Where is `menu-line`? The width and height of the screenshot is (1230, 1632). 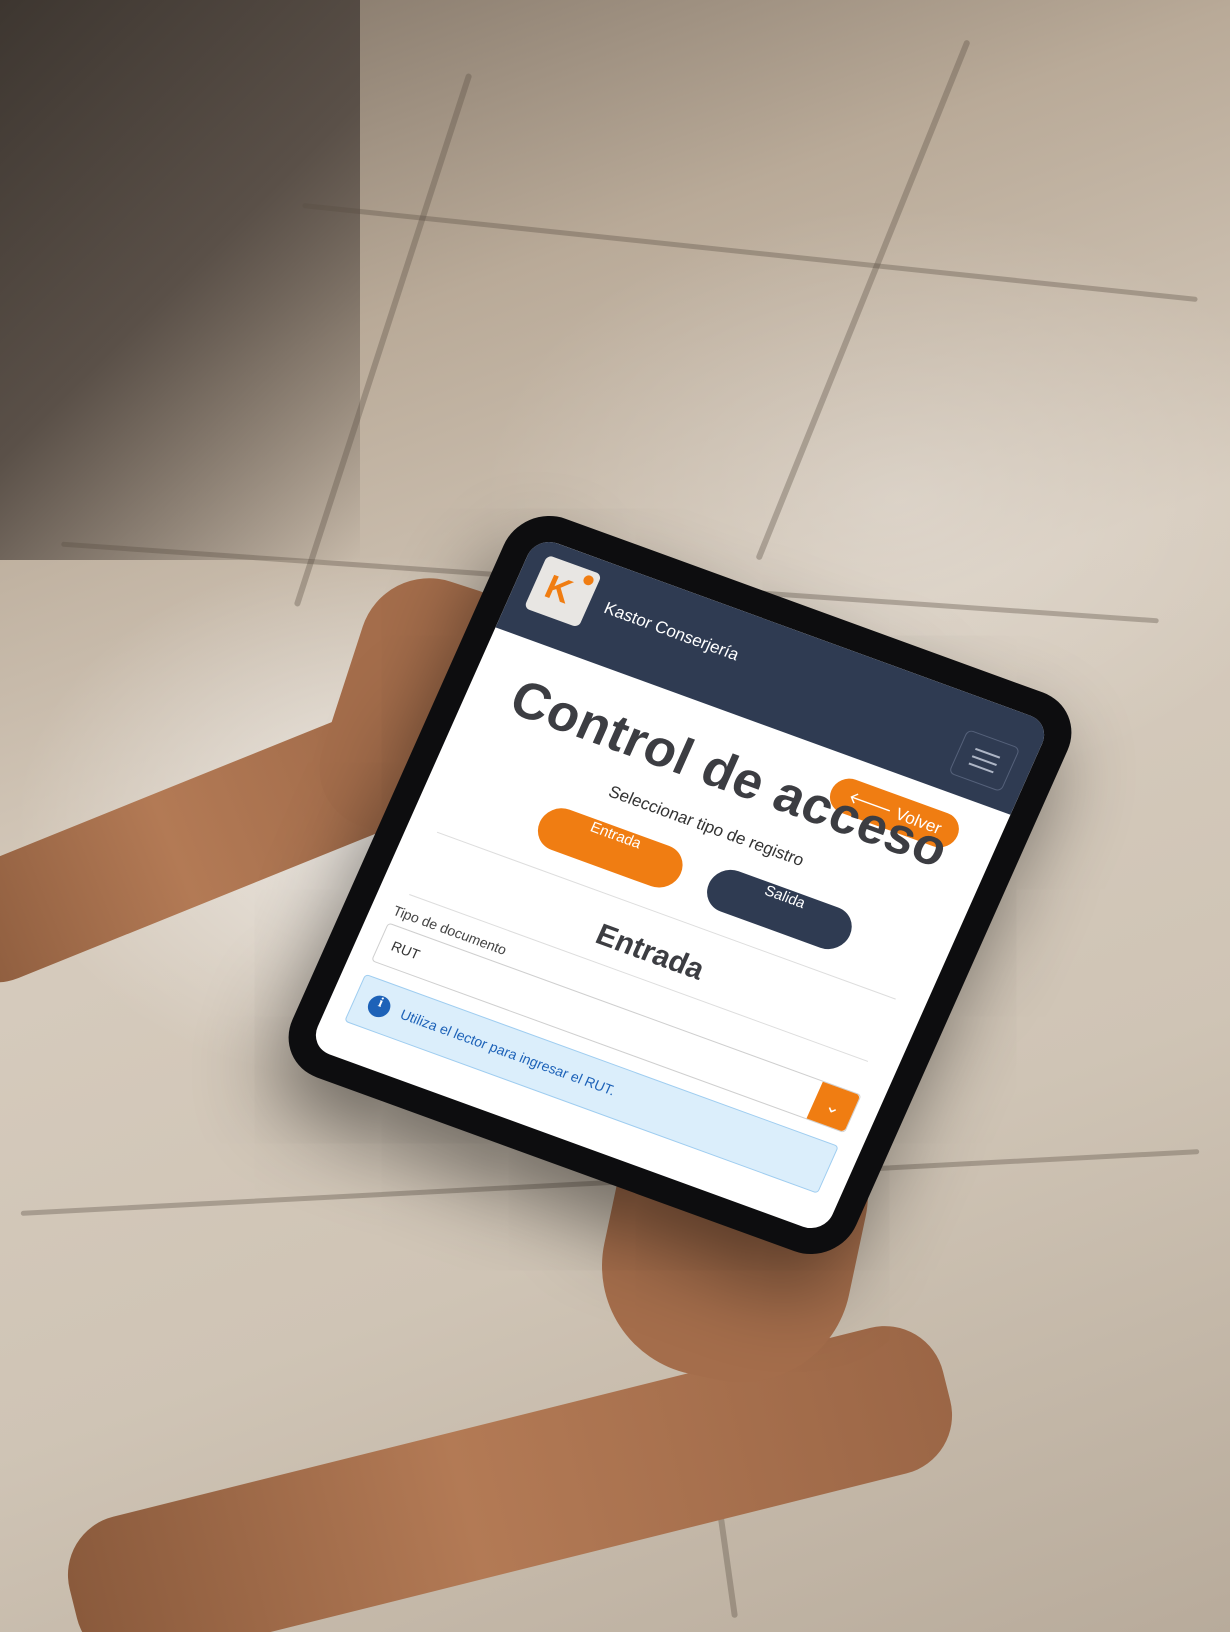 menu-line is located at coordinates (981, 768).